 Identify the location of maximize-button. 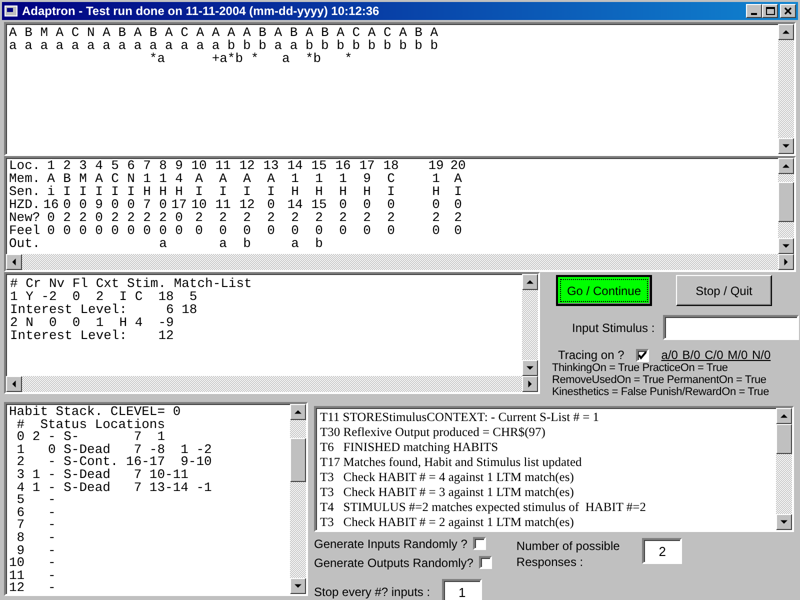
(770, 11).